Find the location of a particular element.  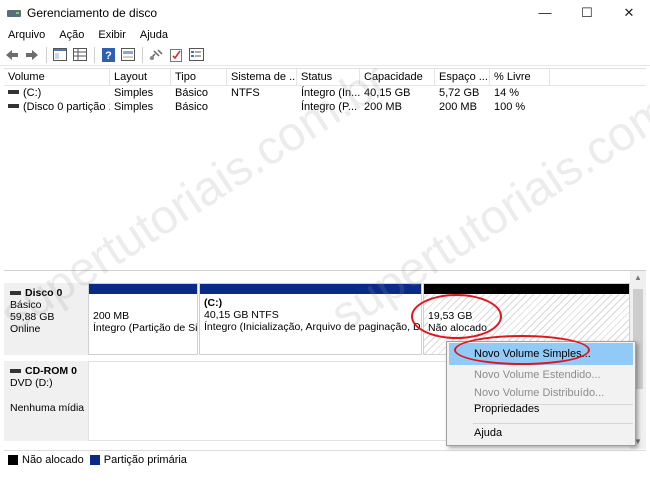

scroll-up-icon: ▲ is located at coordinates (638, 278).